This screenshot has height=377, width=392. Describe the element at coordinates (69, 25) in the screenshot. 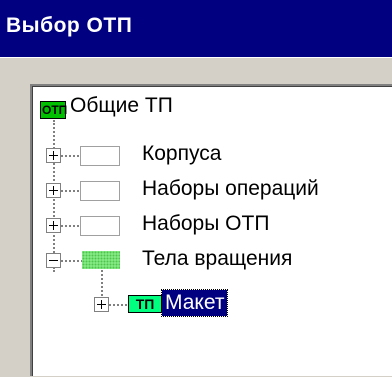

I see `window-title: Выбор ОТП` at that location.